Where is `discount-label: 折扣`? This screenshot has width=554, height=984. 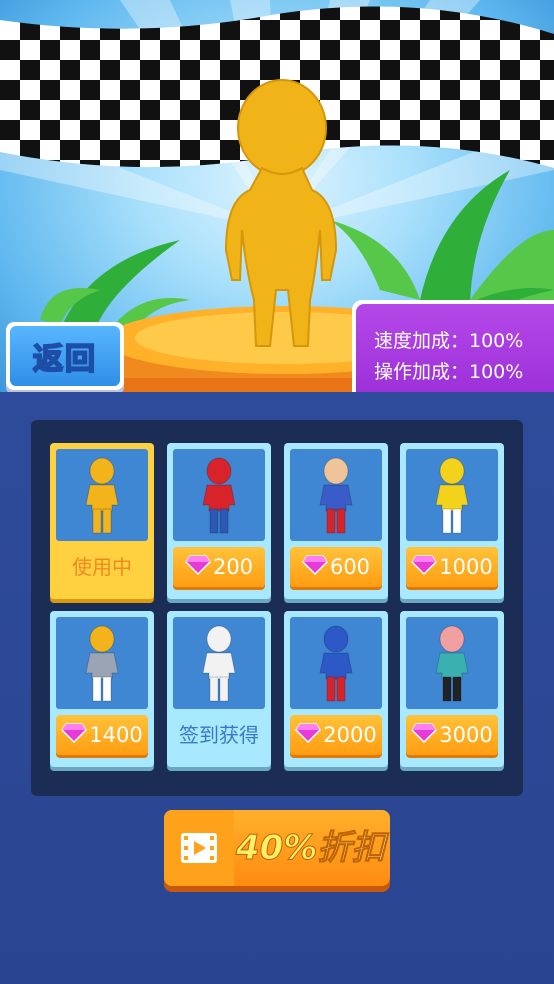 discount-label: 折扣 is located at coordinates (351, 848).